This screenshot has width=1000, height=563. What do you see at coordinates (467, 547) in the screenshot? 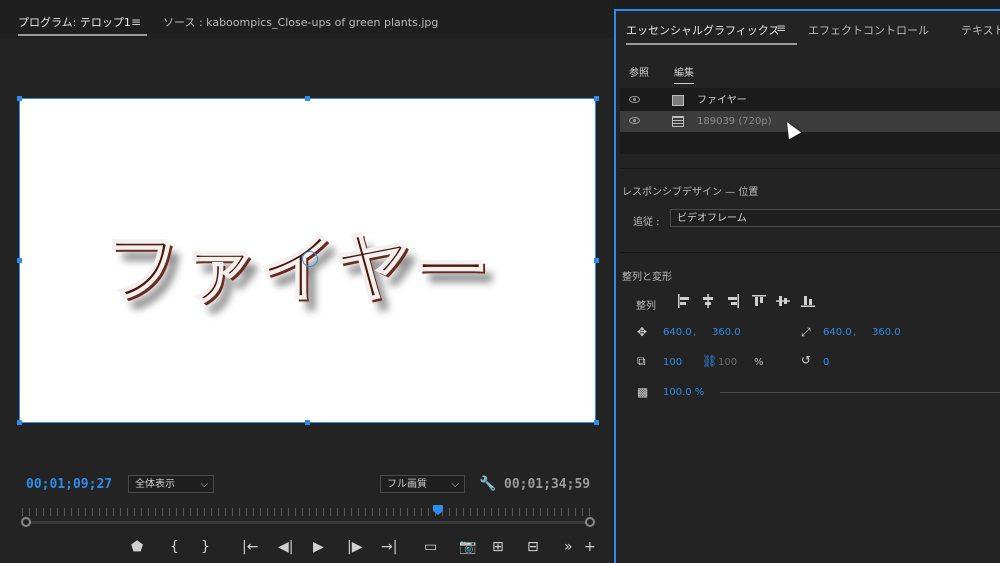
I see `camera-icon: 📷` at bounding box center [467, 547].